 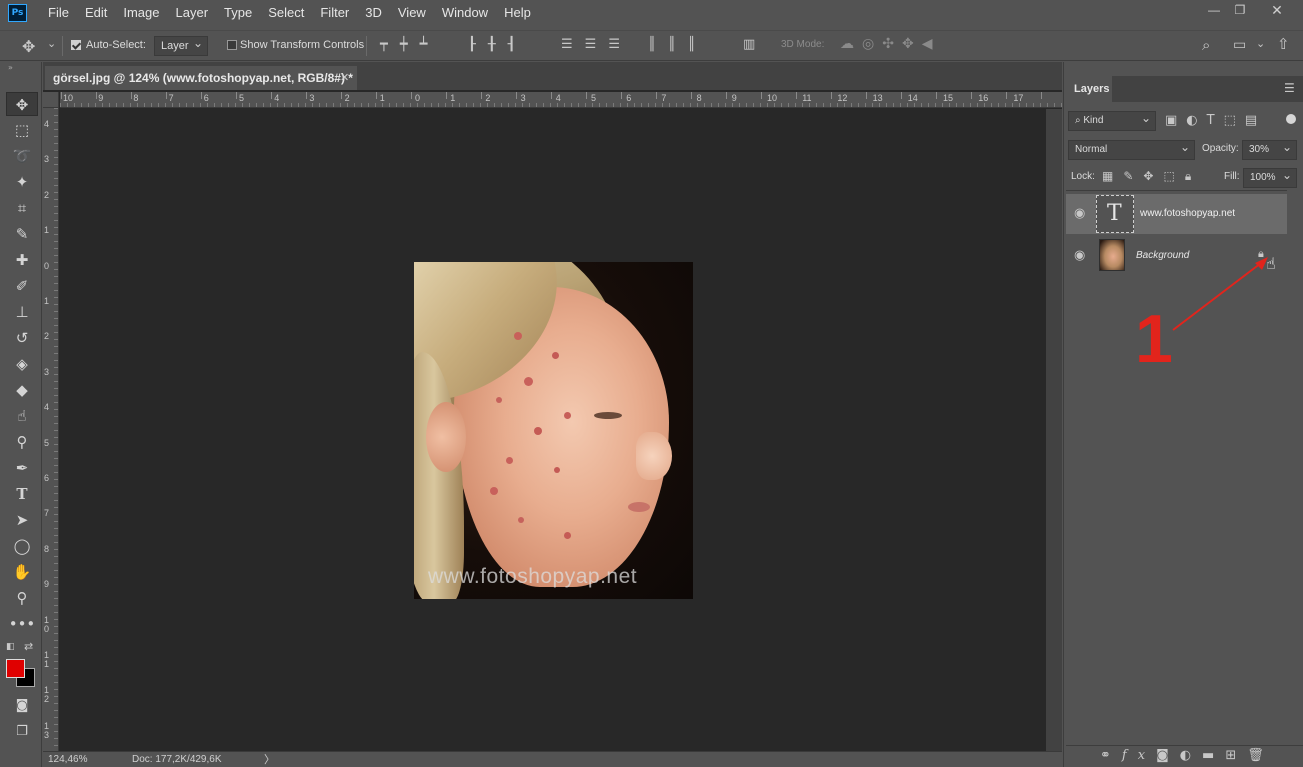 I want to click on new-layer-icon: ⊞, so click(x=1236, y=755).